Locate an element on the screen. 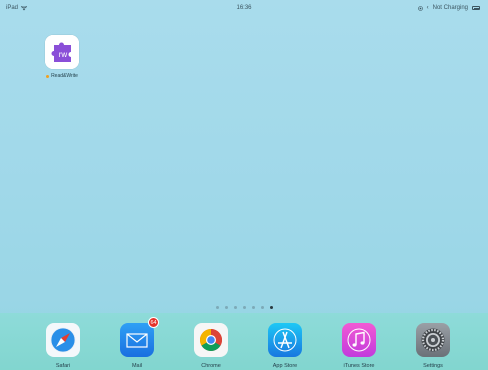  status-time: 16:36 is located at coordinates (244, 8).